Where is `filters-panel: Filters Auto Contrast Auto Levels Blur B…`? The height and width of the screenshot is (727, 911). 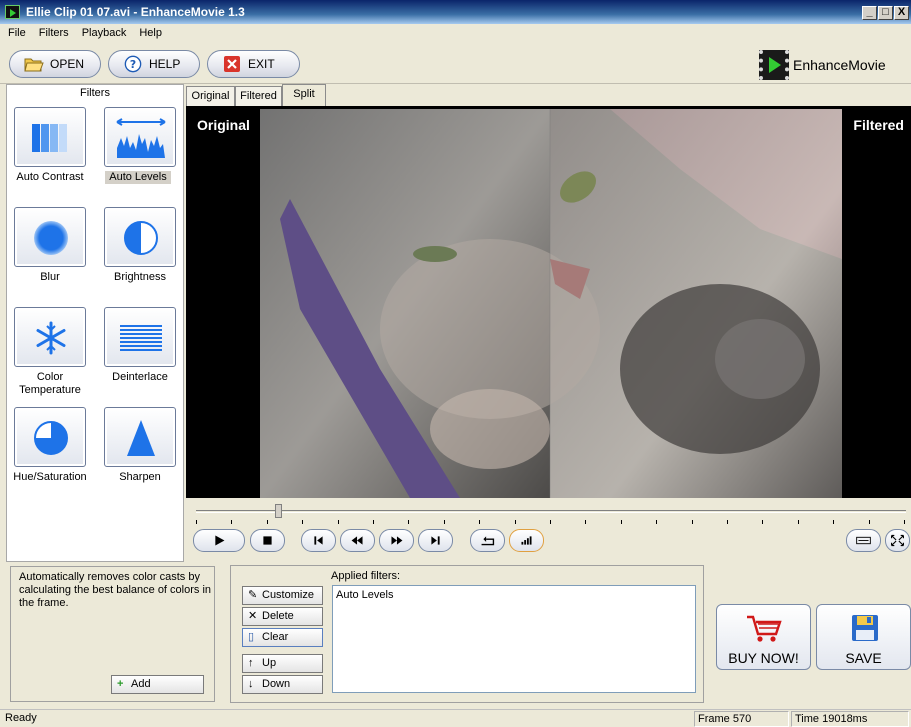
filters-panel: Filters Auto Contrast Auto Levels Blur B… is located at coordinates (95, 323).